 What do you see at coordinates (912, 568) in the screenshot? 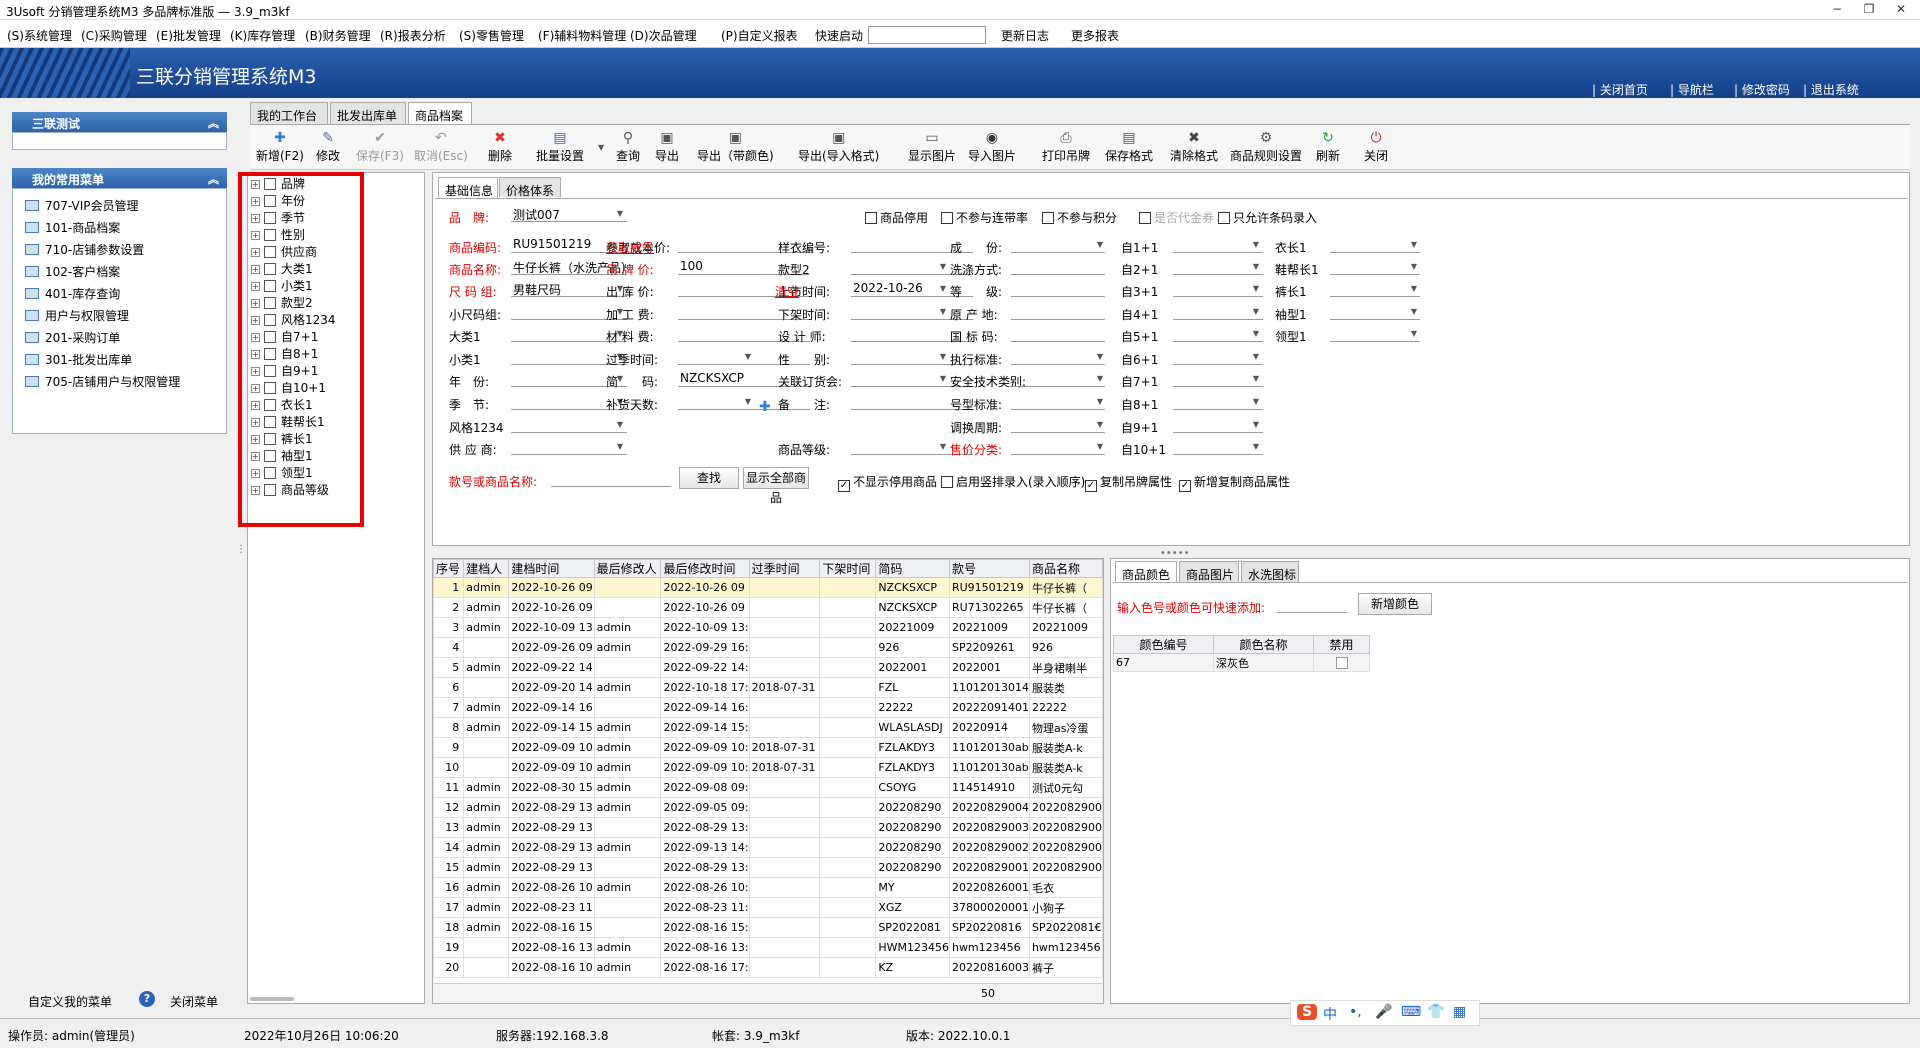
I see `column-header: 简码` at bounding box center [912, 568].